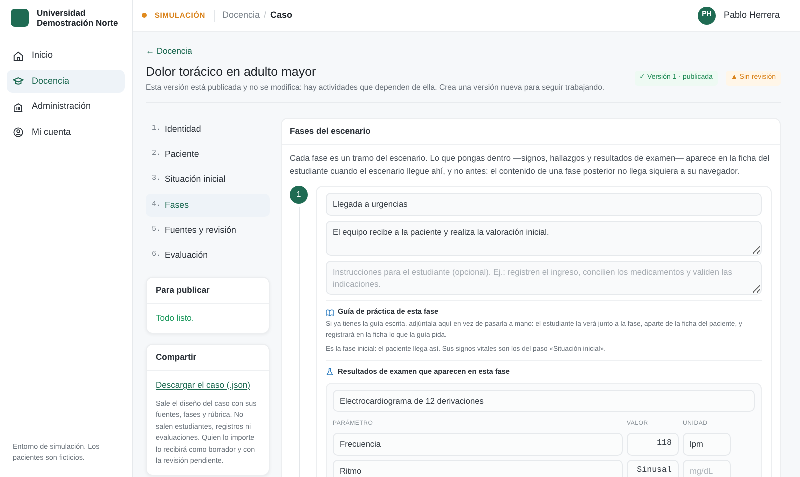 This screenshot has width=800, height=477. I want to click on breadcrumb-item: Caso, so click(281, 15).